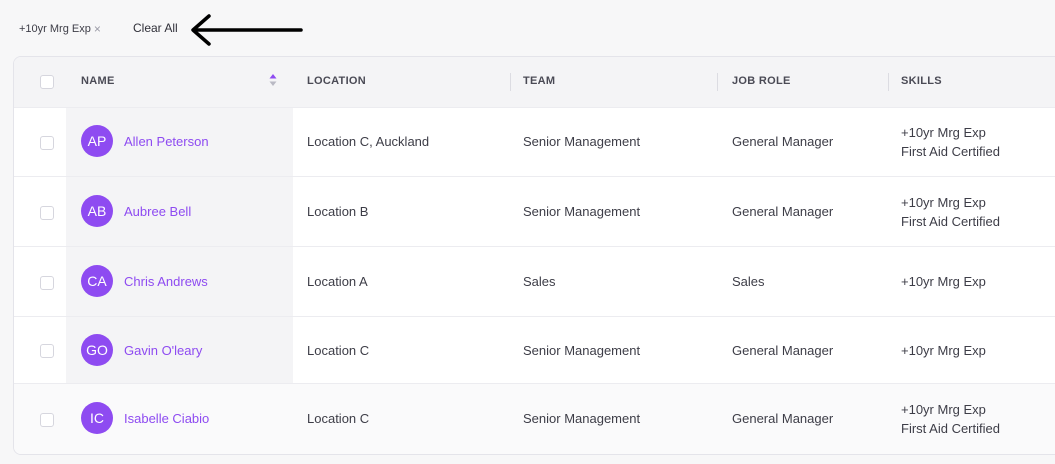 This screenshot has width=1055, height=464. What do you see at coordinates (155, 28) in the screenshot?
I see `clear-all-button: Clear All` at bounding box center [155, 28].